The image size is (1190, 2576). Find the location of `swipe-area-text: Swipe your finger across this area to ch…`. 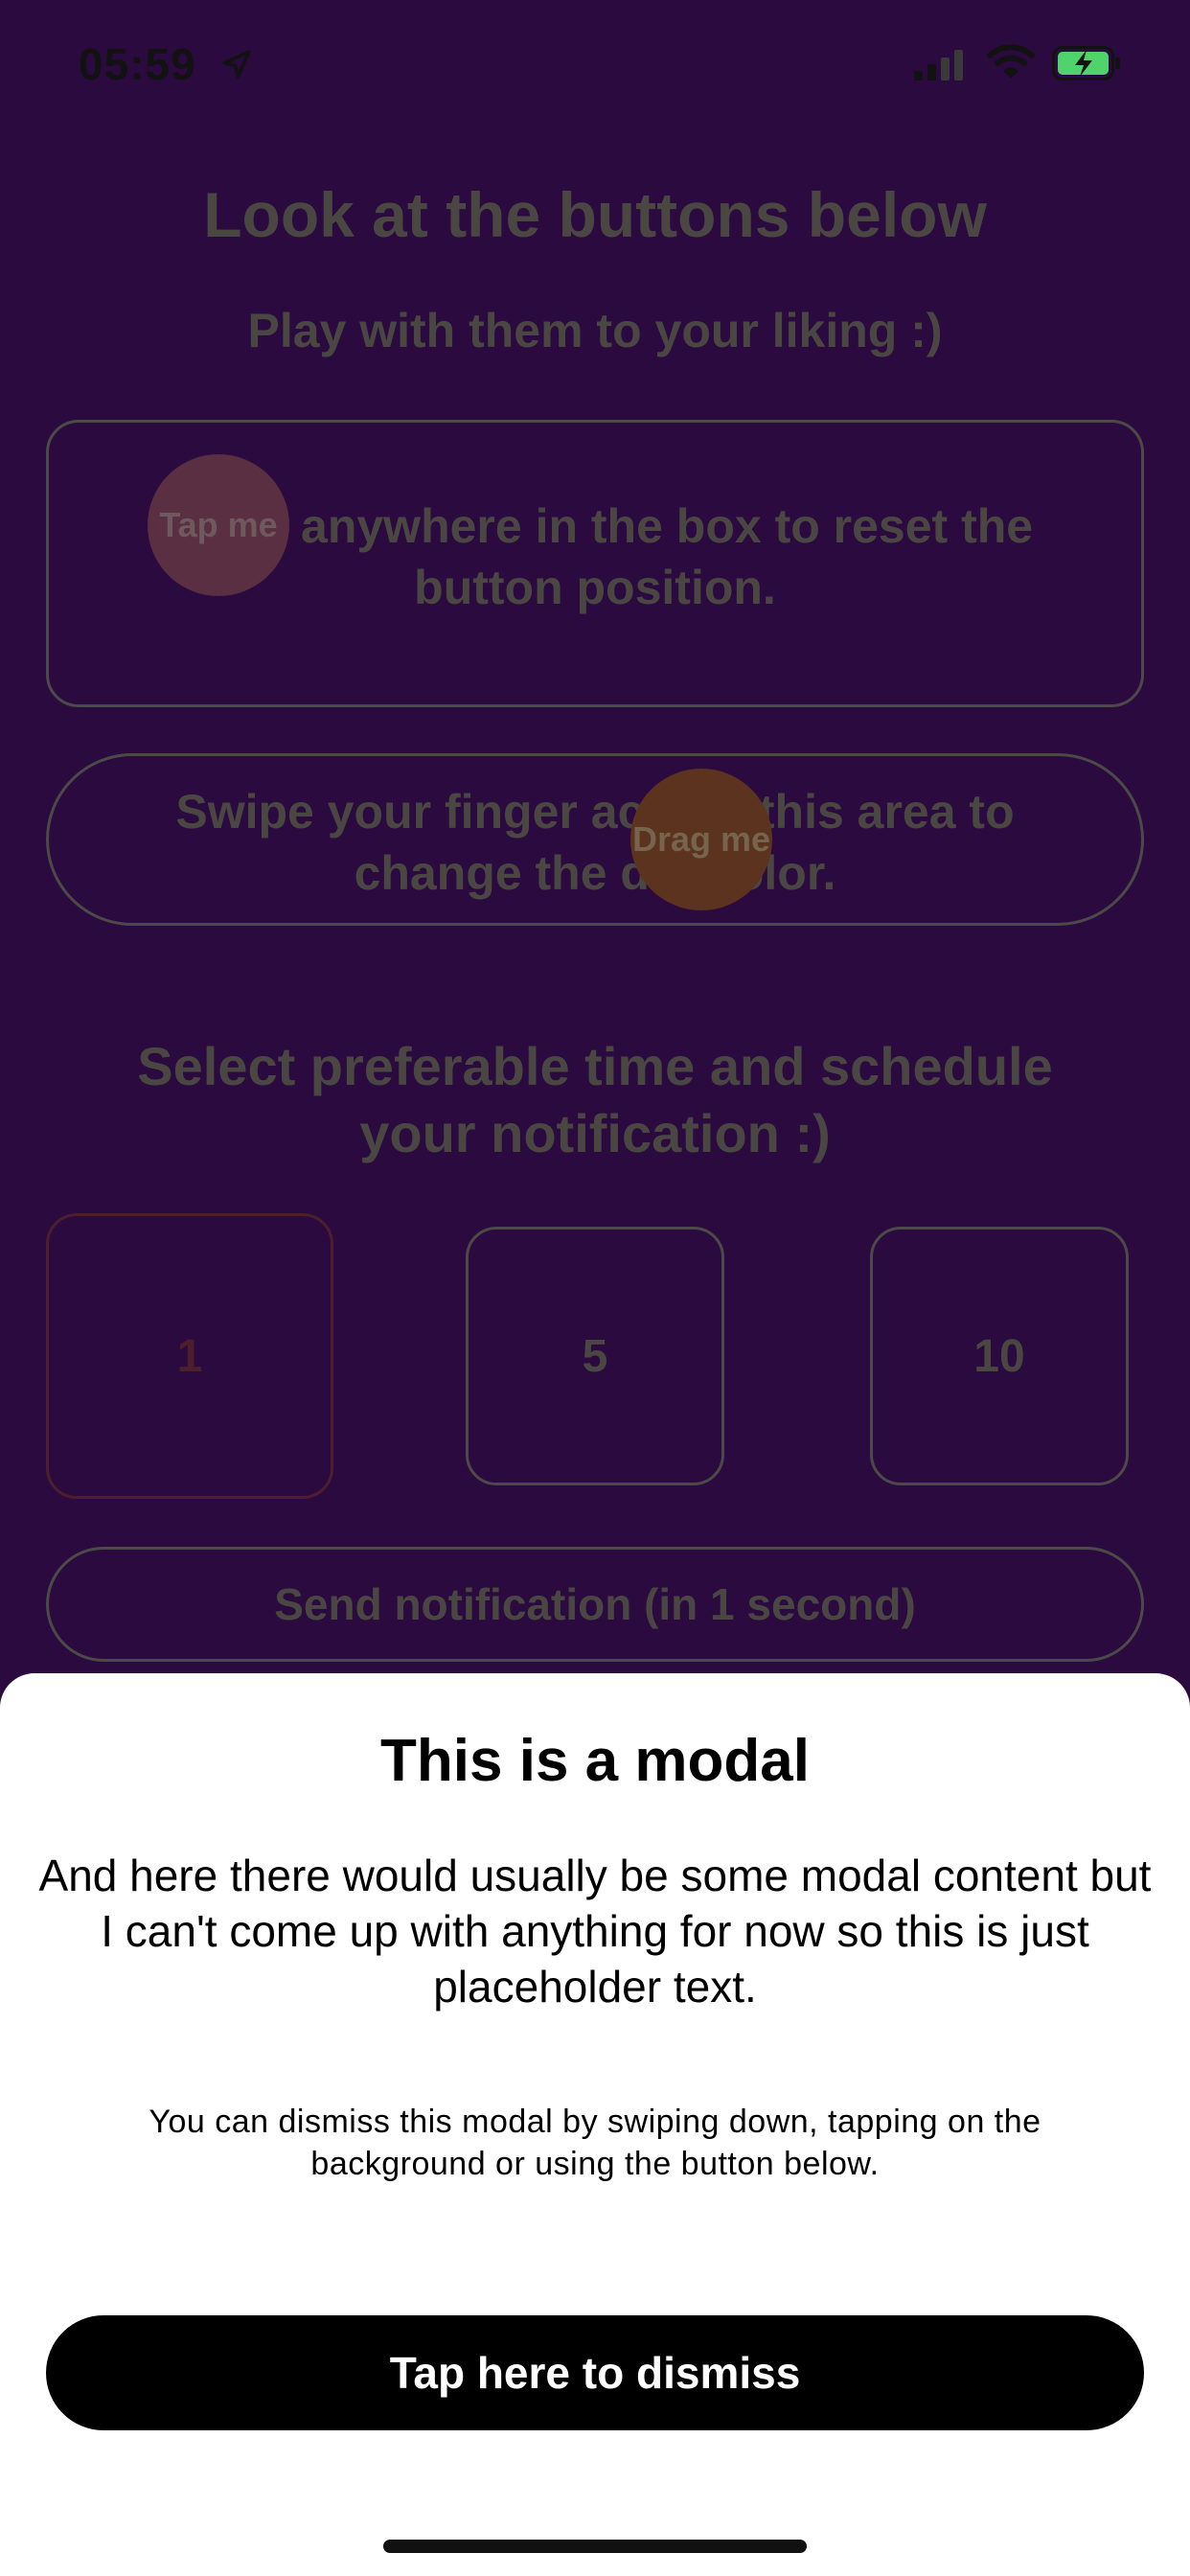

swipe-area-text: Swipe your finger across this area to ch… is located at coordinates (595, 842).